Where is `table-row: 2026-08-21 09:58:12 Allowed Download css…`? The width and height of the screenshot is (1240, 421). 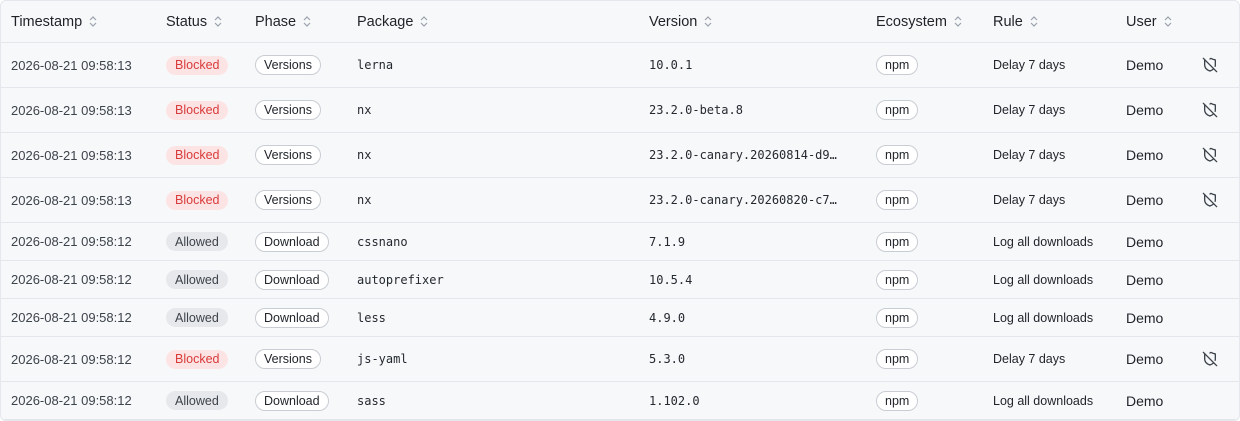 table-row: 2026-08-21 09:58:12 Allowed Download css… is located at coordinates (620, 242).